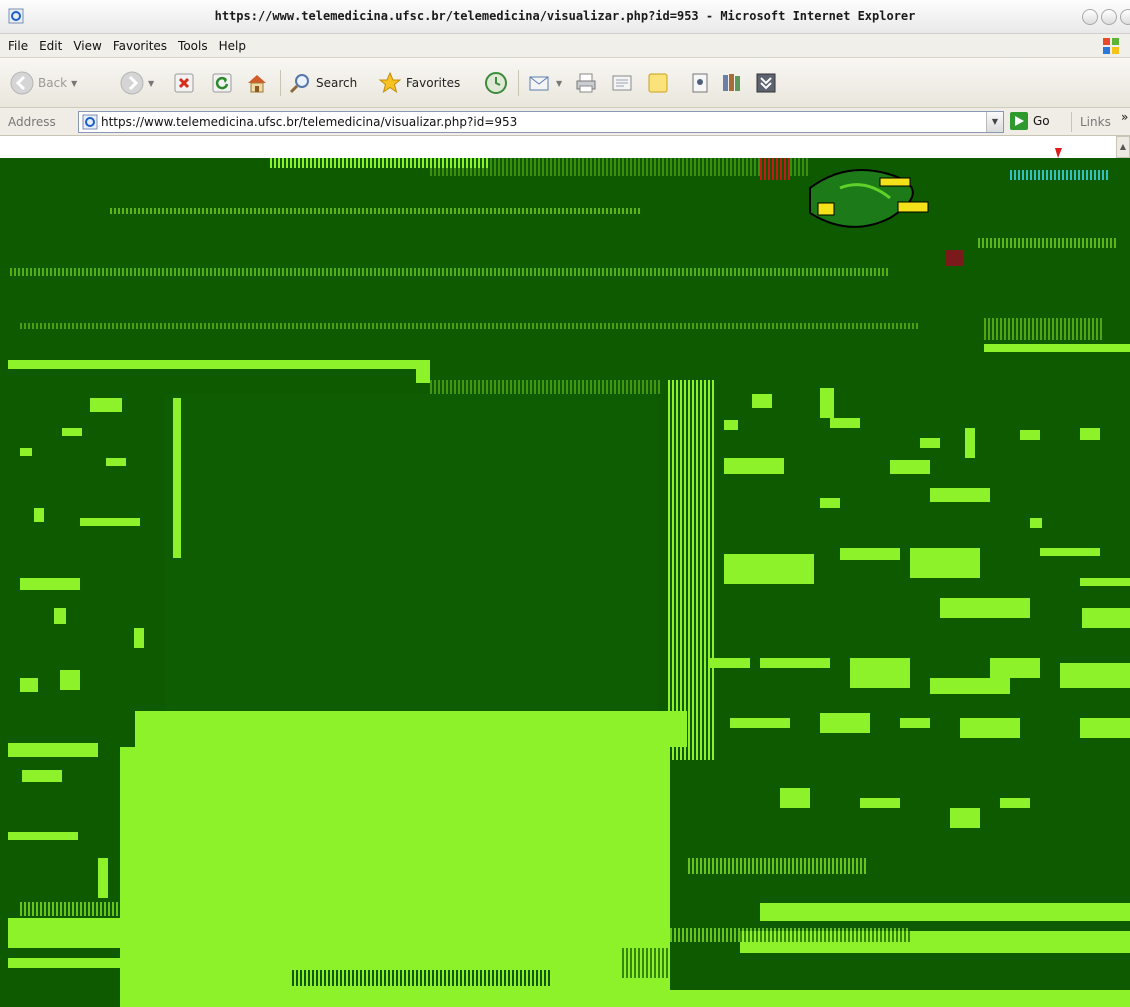  Describe the element at coordinates (232, 46) in the screenshot. I see `menu-help: Help` at that location.